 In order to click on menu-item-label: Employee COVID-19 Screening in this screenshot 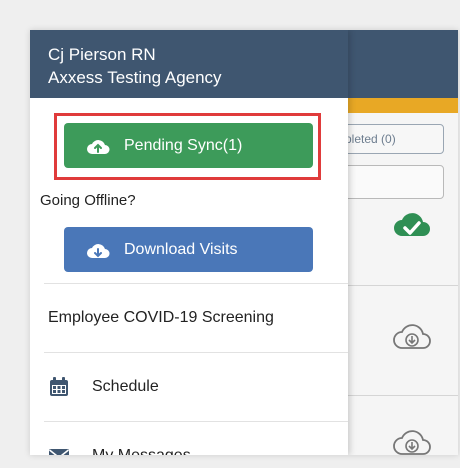, I will do `click(161, 317)`.